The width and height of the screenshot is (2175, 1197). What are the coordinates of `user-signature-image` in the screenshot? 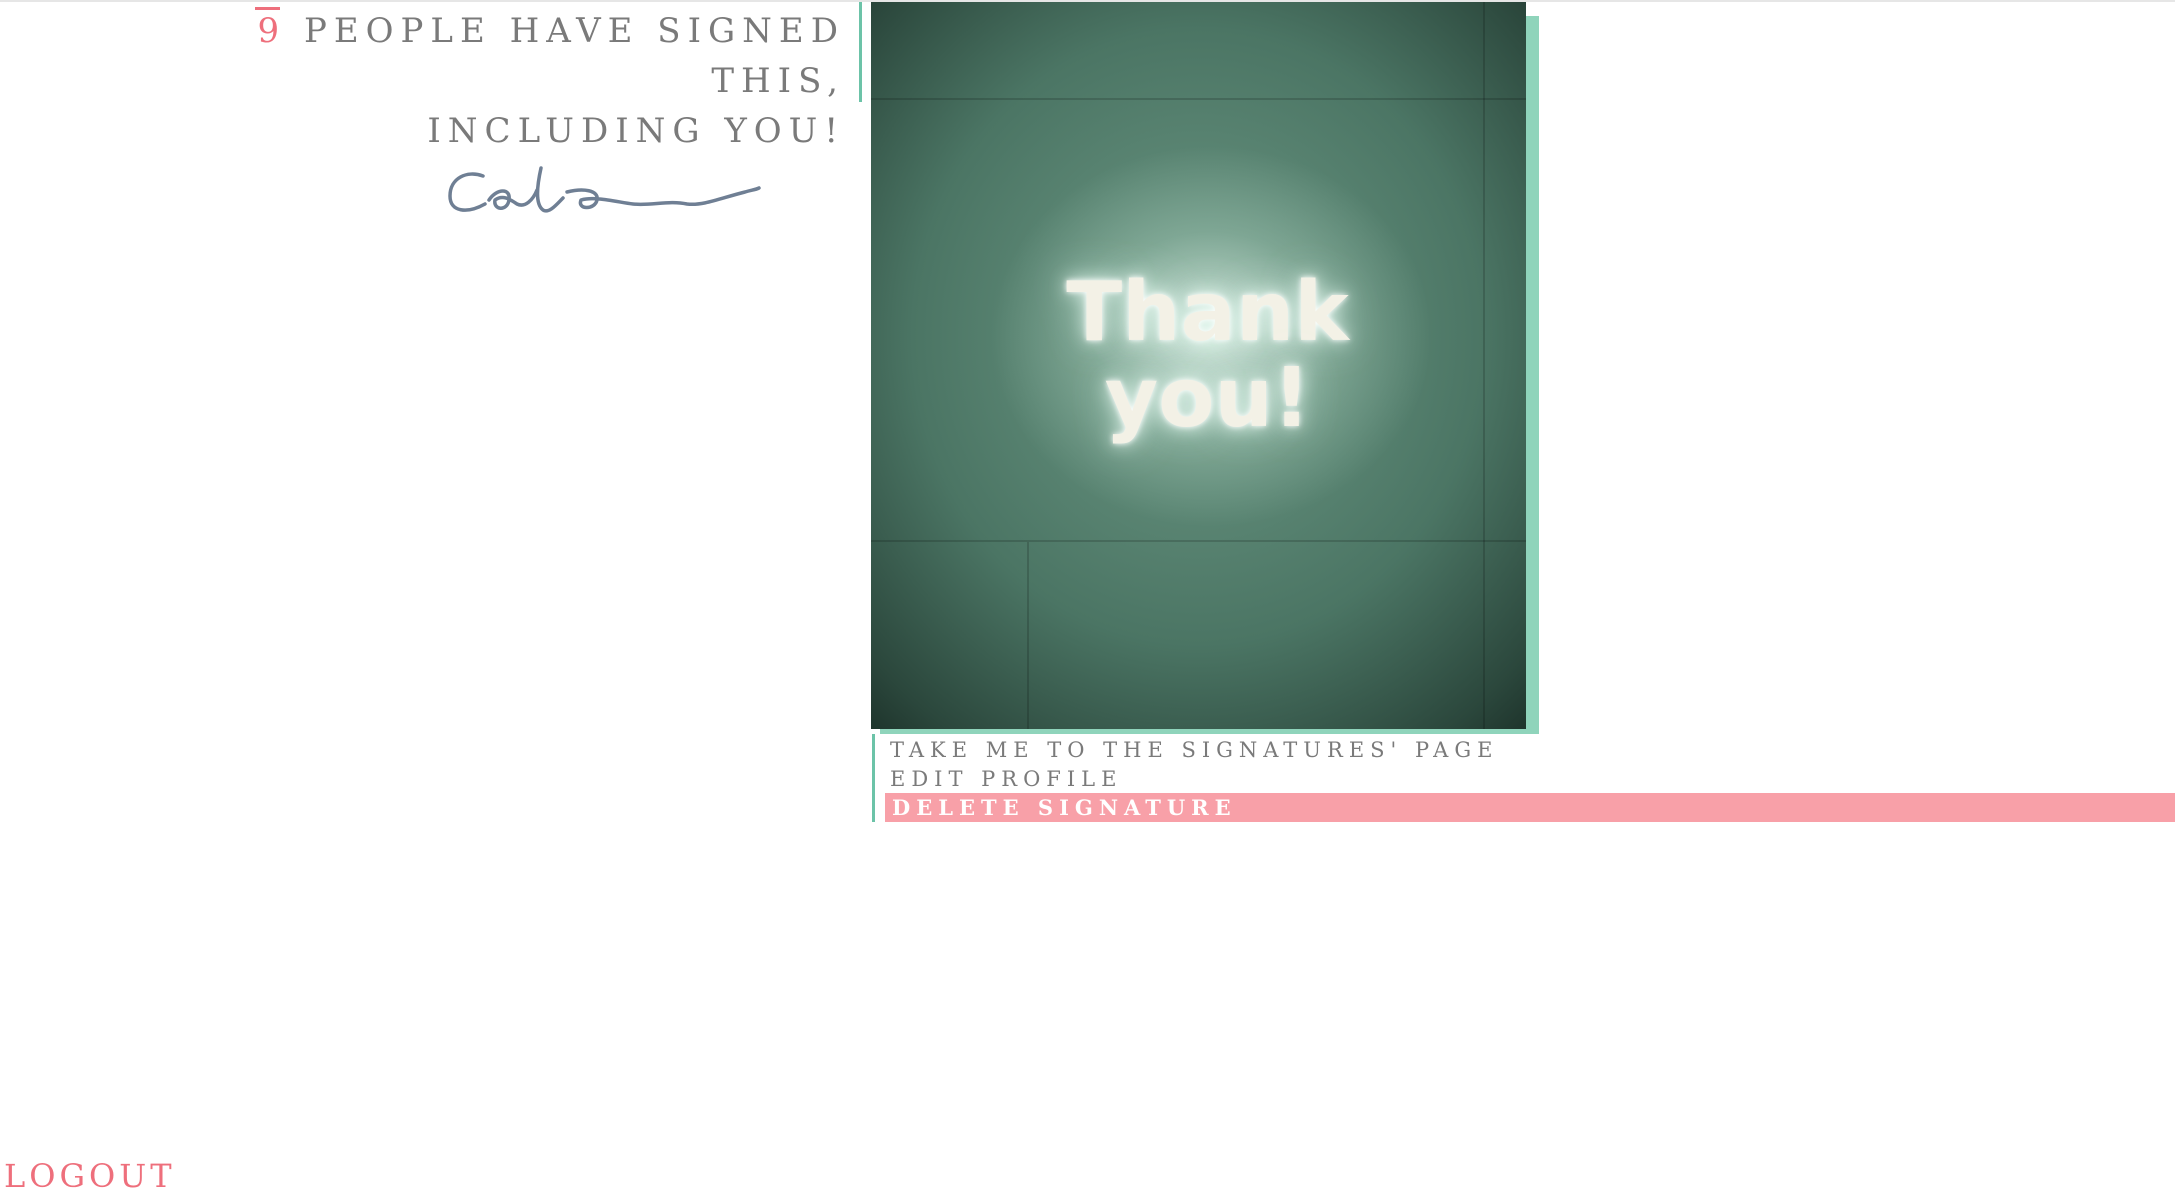 It's located at (604, 189).